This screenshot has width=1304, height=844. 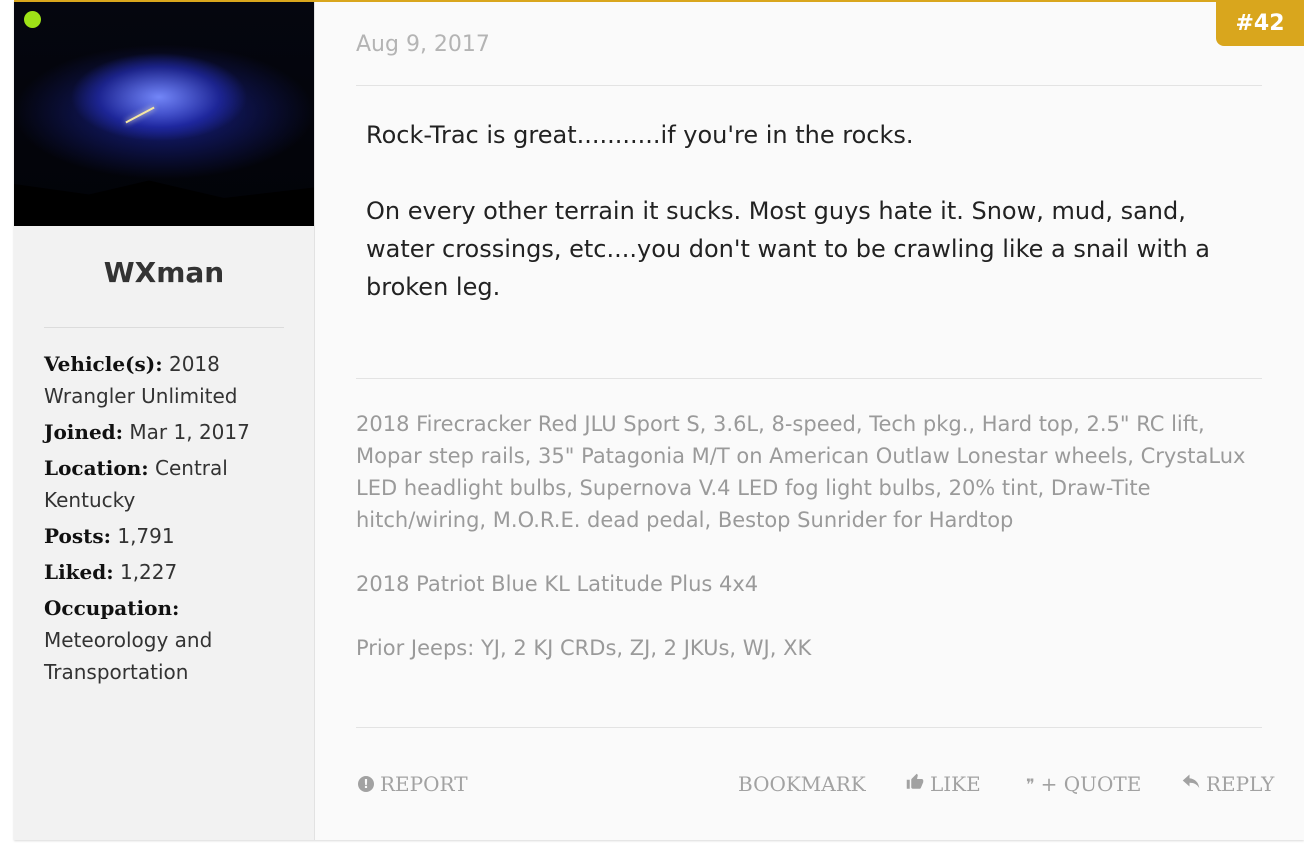 I want to click on info-label: Joined:, so click(x=84, y=432).